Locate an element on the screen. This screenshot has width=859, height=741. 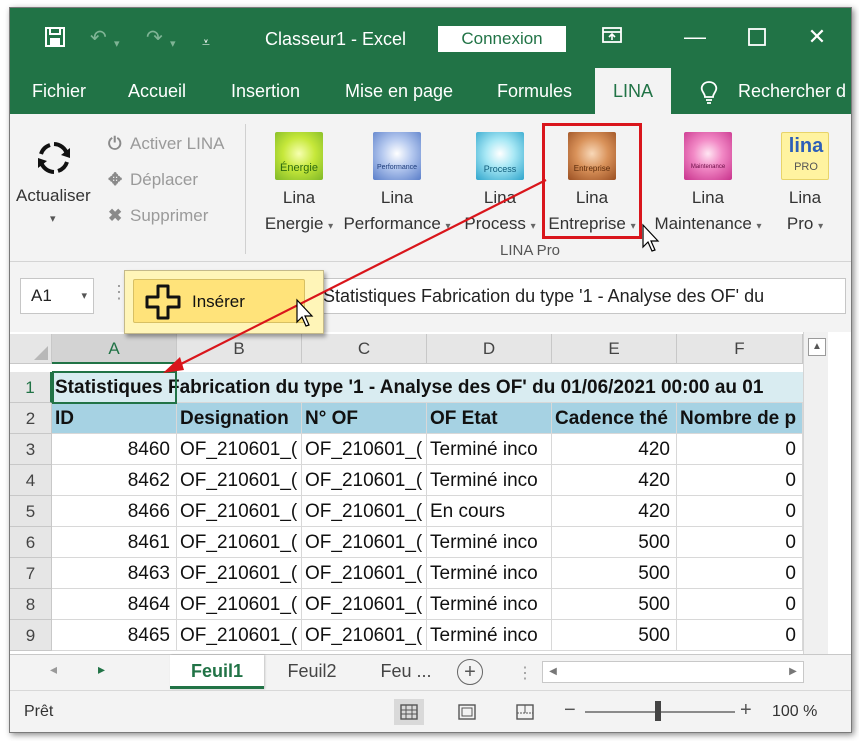
zoom-in-icon: + is located at coordinates (746, 710).